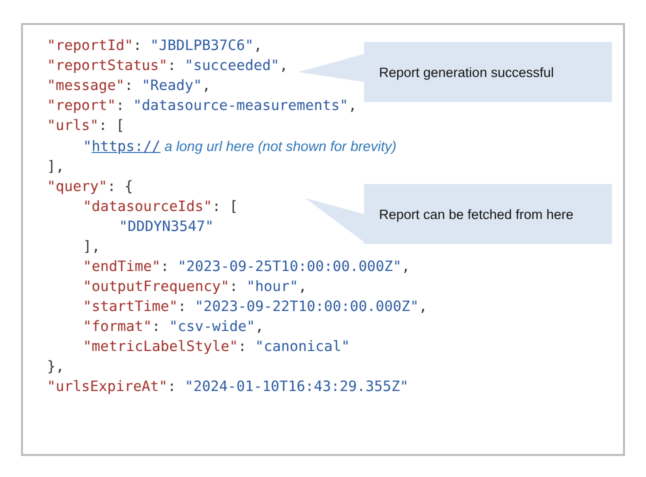 The width and height of the screenshot is (646, 477). Describe the element at coordinates (216, 347) in the screenshot. I see `code-line: "metricLabelStyle": "canonical"` at that location.